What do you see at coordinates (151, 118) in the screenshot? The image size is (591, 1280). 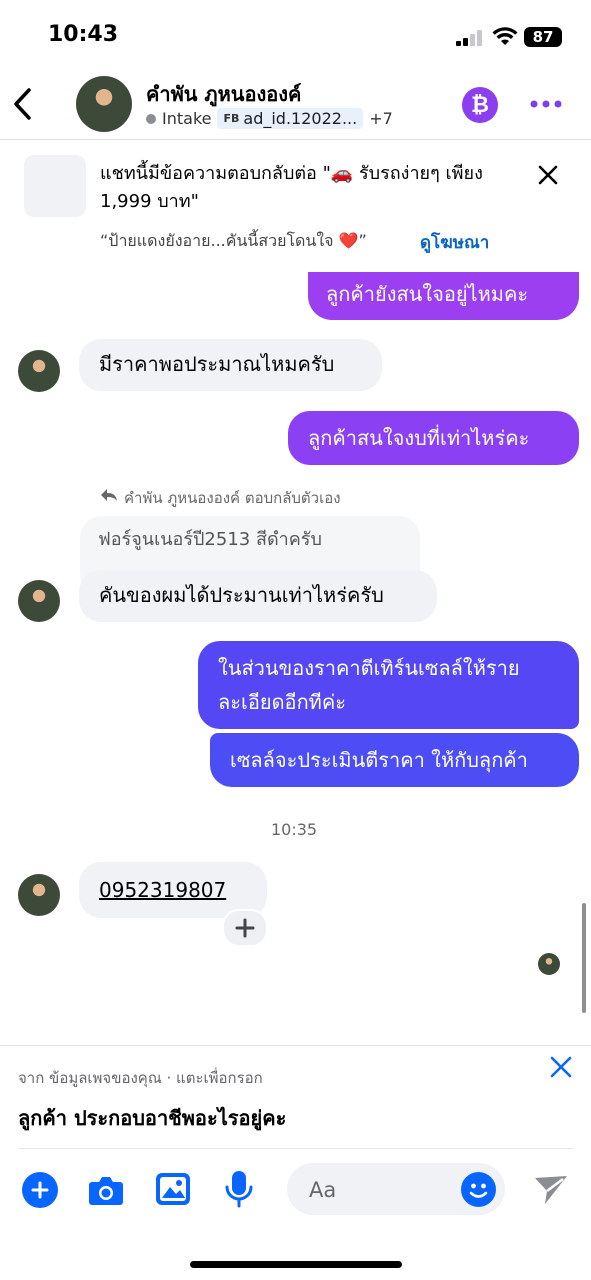 I see `status-dot-icon` at bounding box center [151, 118].